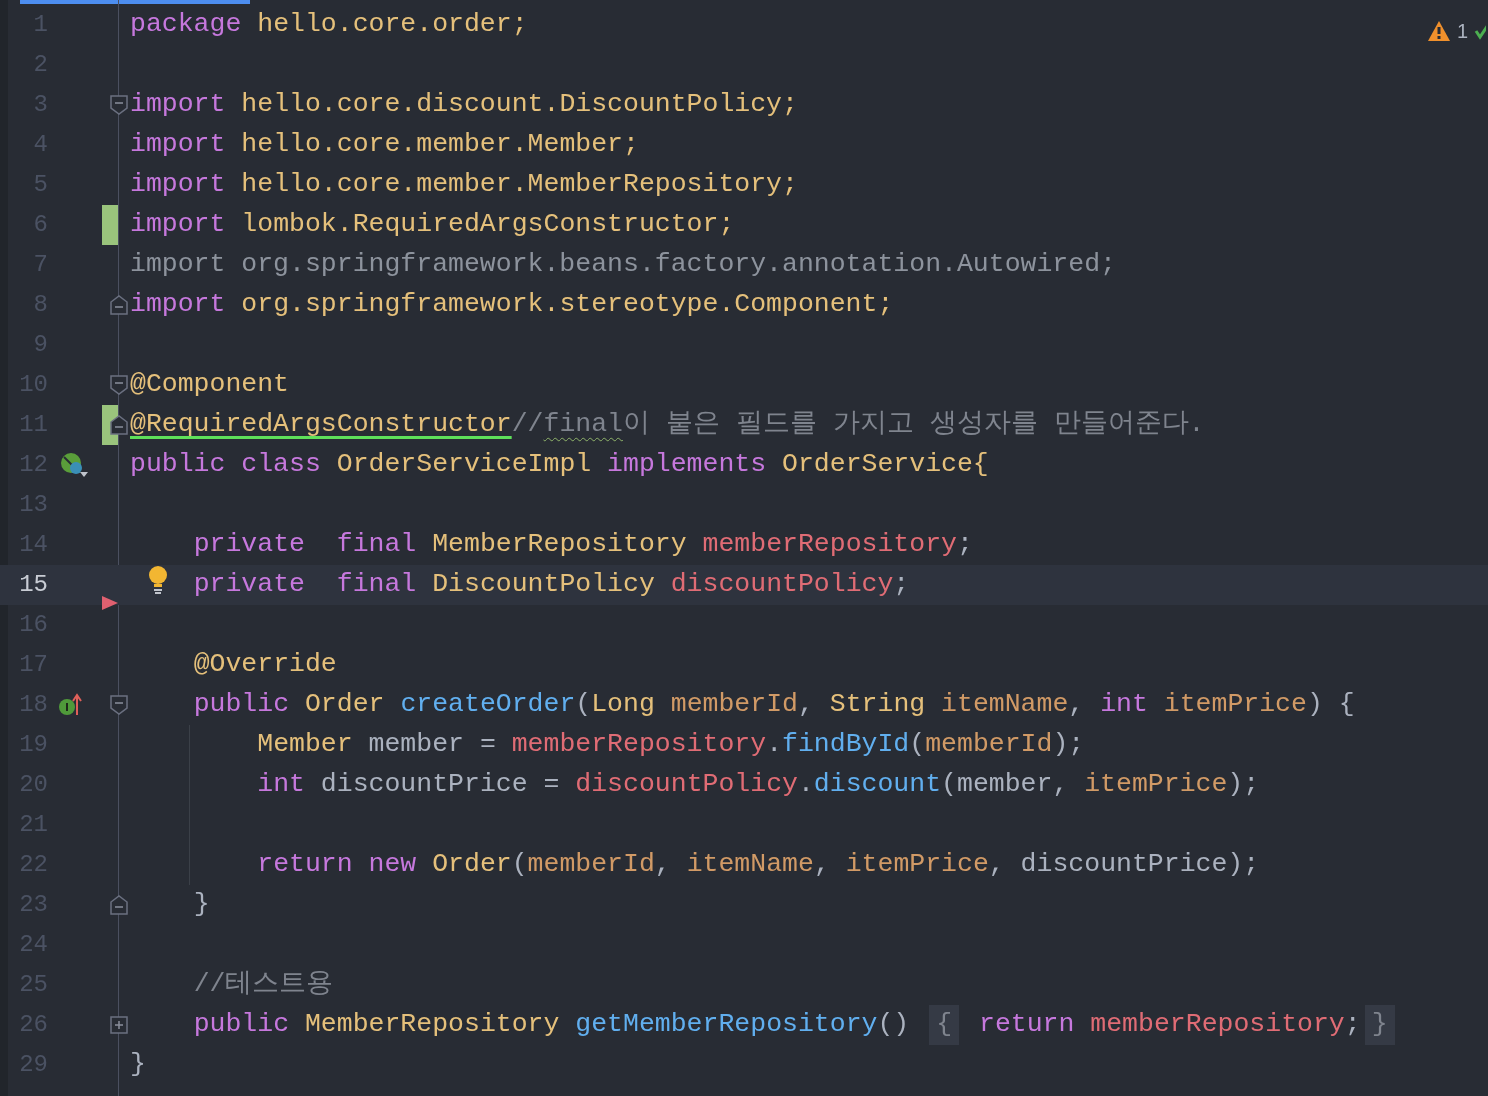  I want to click on type-name: hello.core.member.MemberRepository;, so click(519, 185).